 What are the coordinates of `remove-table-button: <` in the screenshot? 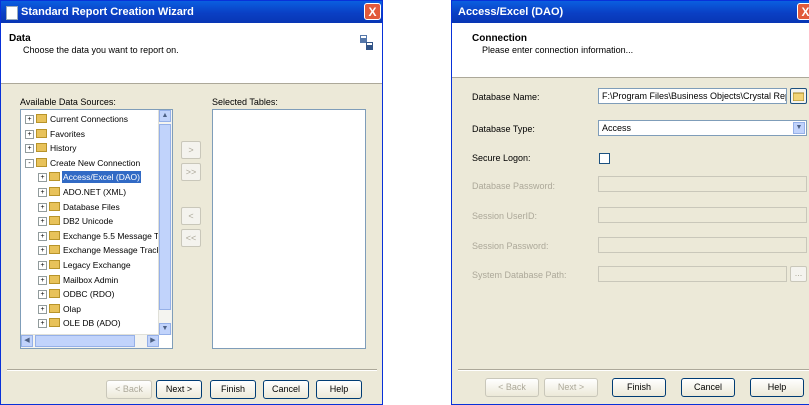 It's located at (191, 216).